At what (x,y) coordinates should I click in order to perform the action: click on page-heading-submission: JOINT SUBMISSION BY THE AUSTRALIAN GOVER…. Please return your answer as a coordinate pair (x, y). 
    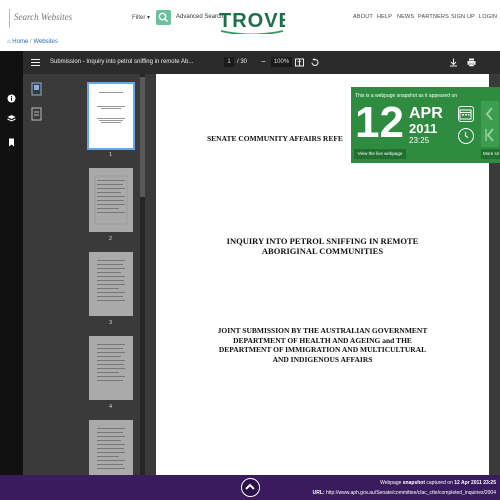
    Looking at the image, I should click on (322, 345).